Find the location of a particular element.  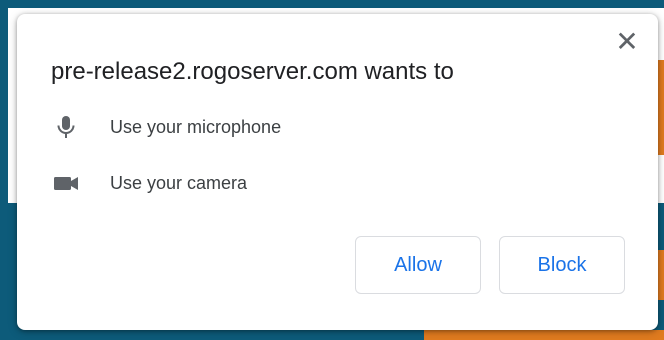

dialog-title: pre-release2.rogoserver.com wants to is located at coordinates (252, 71).